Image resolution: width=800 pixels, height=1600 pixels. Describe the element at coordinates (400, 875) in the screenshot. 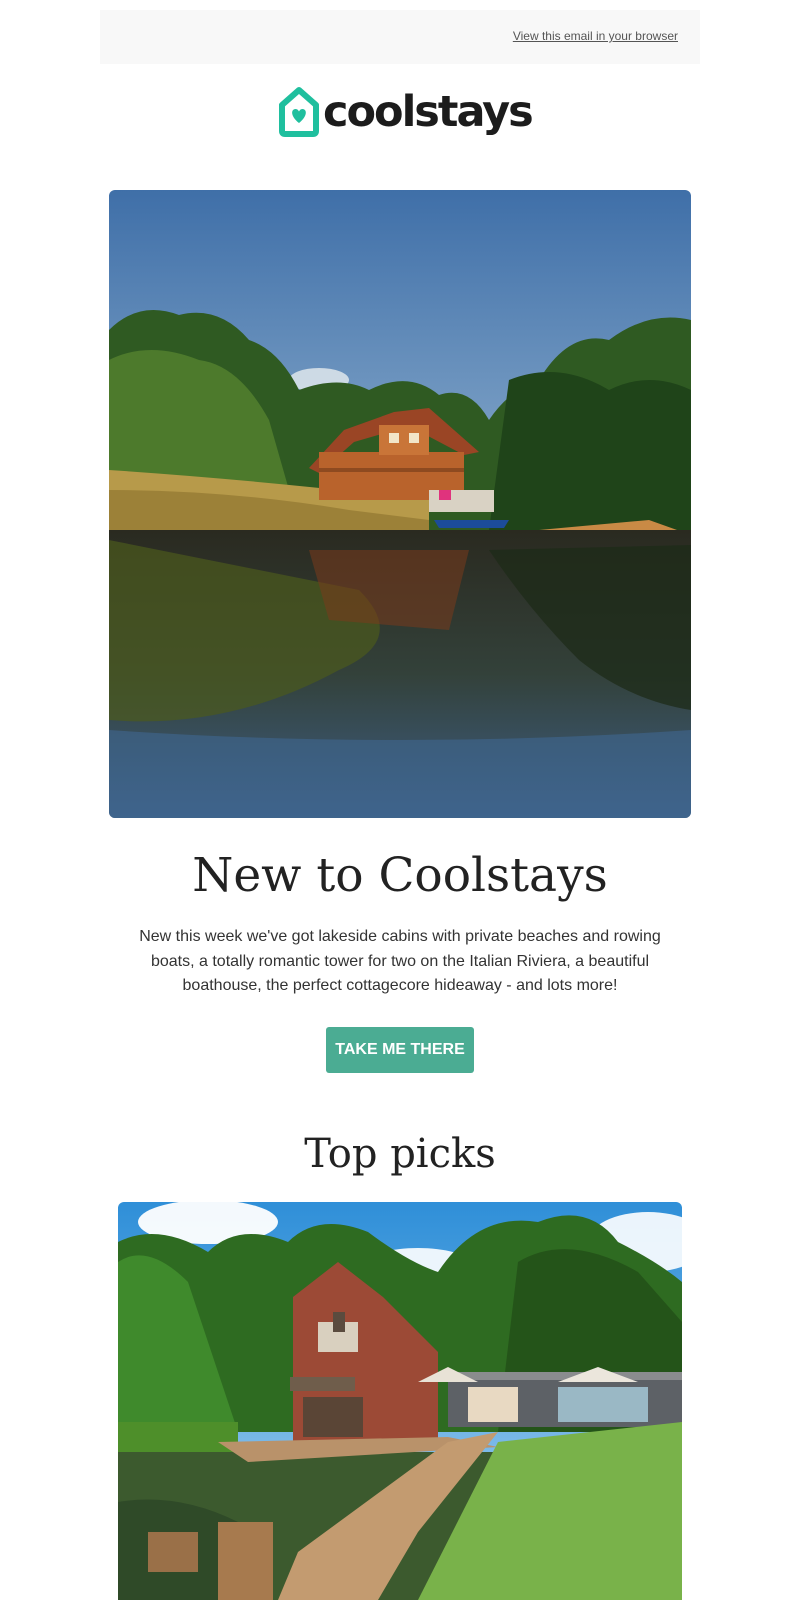

I see `hero-title: New to Coolstays` at that location.